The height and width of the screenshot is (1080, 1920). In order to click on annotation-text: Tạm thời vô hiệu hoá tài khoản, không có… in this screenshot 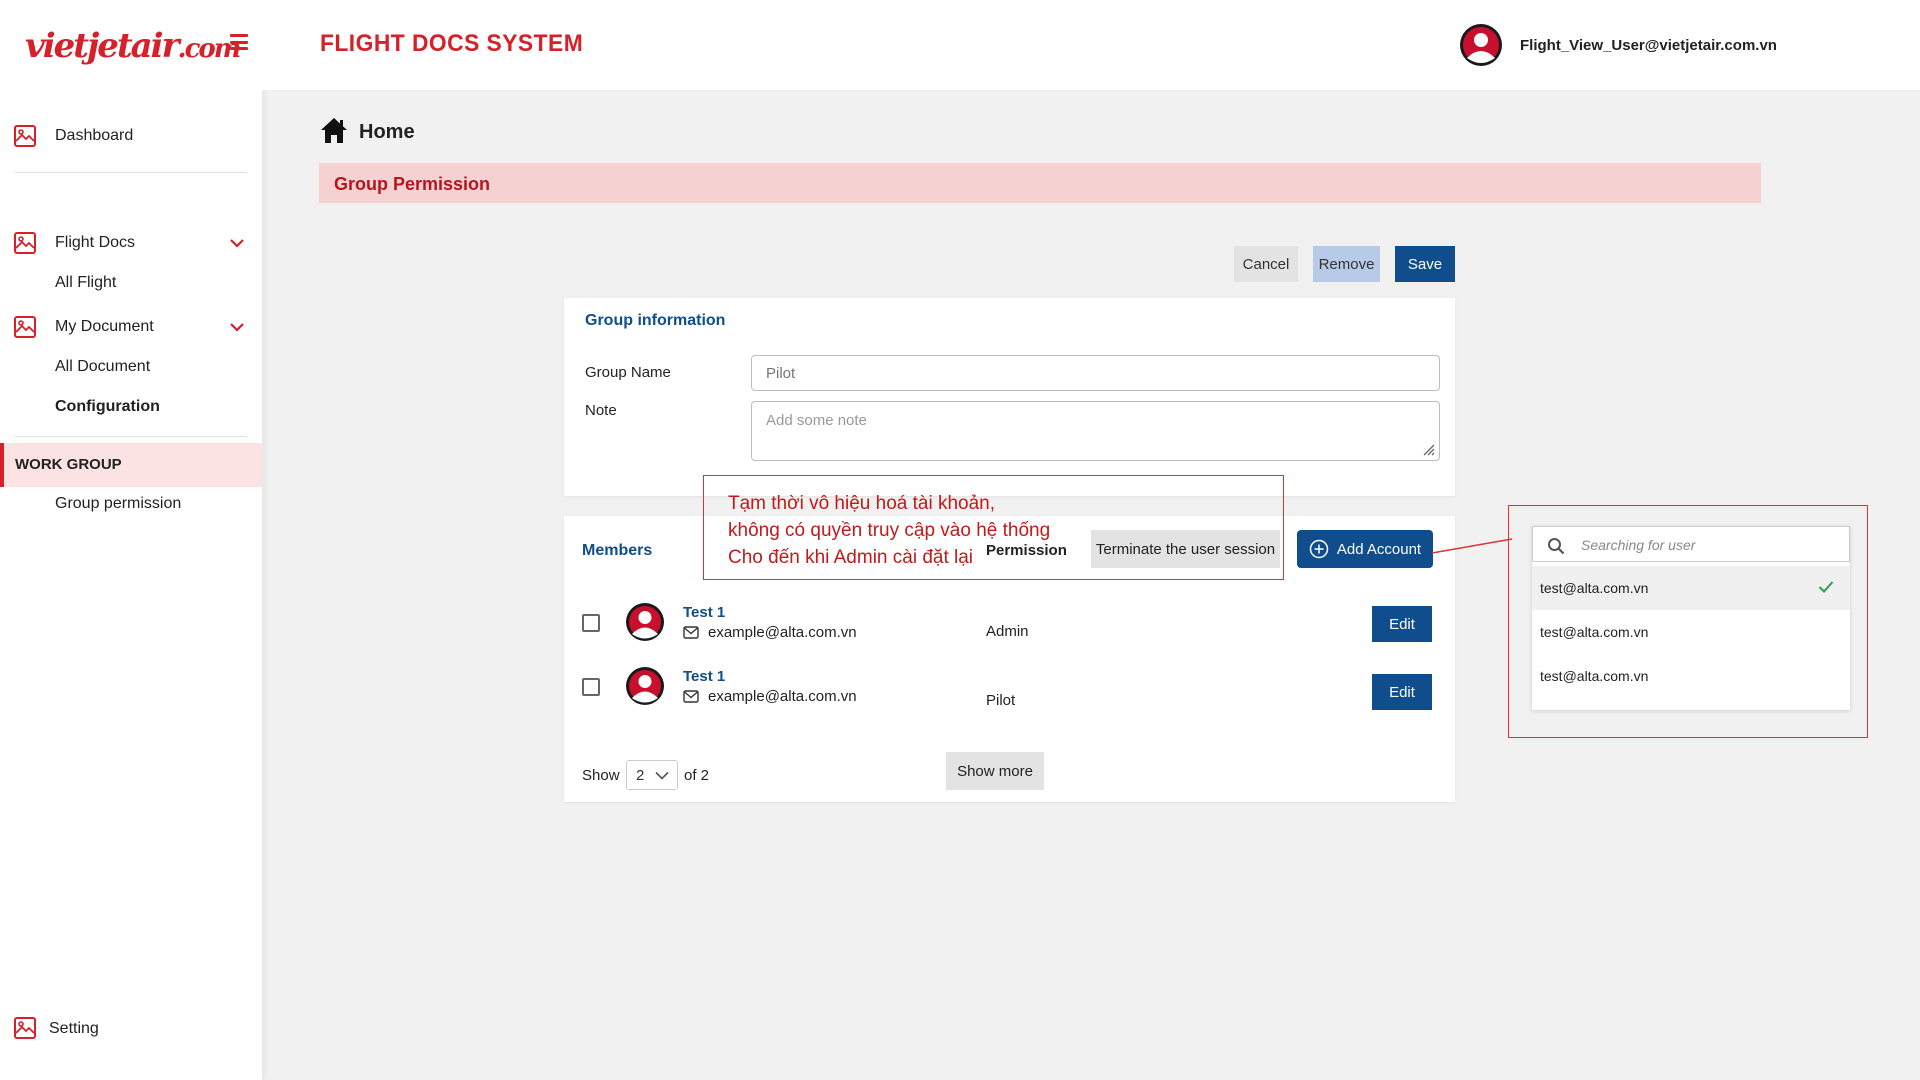, I will do `click(889, 530)`.